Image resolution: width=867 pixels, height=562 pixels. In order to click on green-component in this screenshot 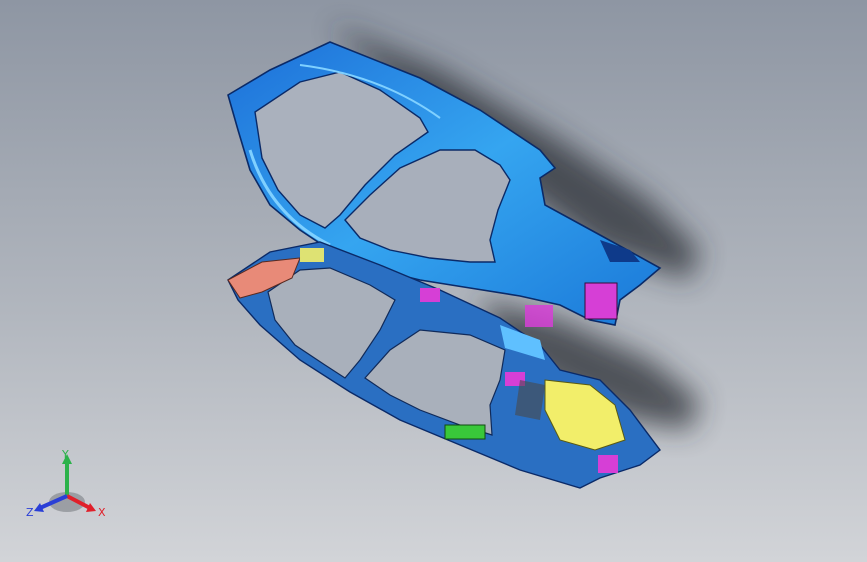, I will do `click(465, 432)`.